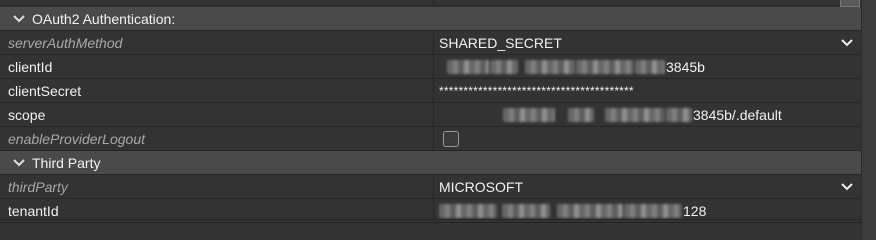 This screenshot has height=240, width=876. Describe the element at coordinates (217, 138) in the screenshot. I see `property-name-enableProviderLogout: enableProviderLogout` at that location.